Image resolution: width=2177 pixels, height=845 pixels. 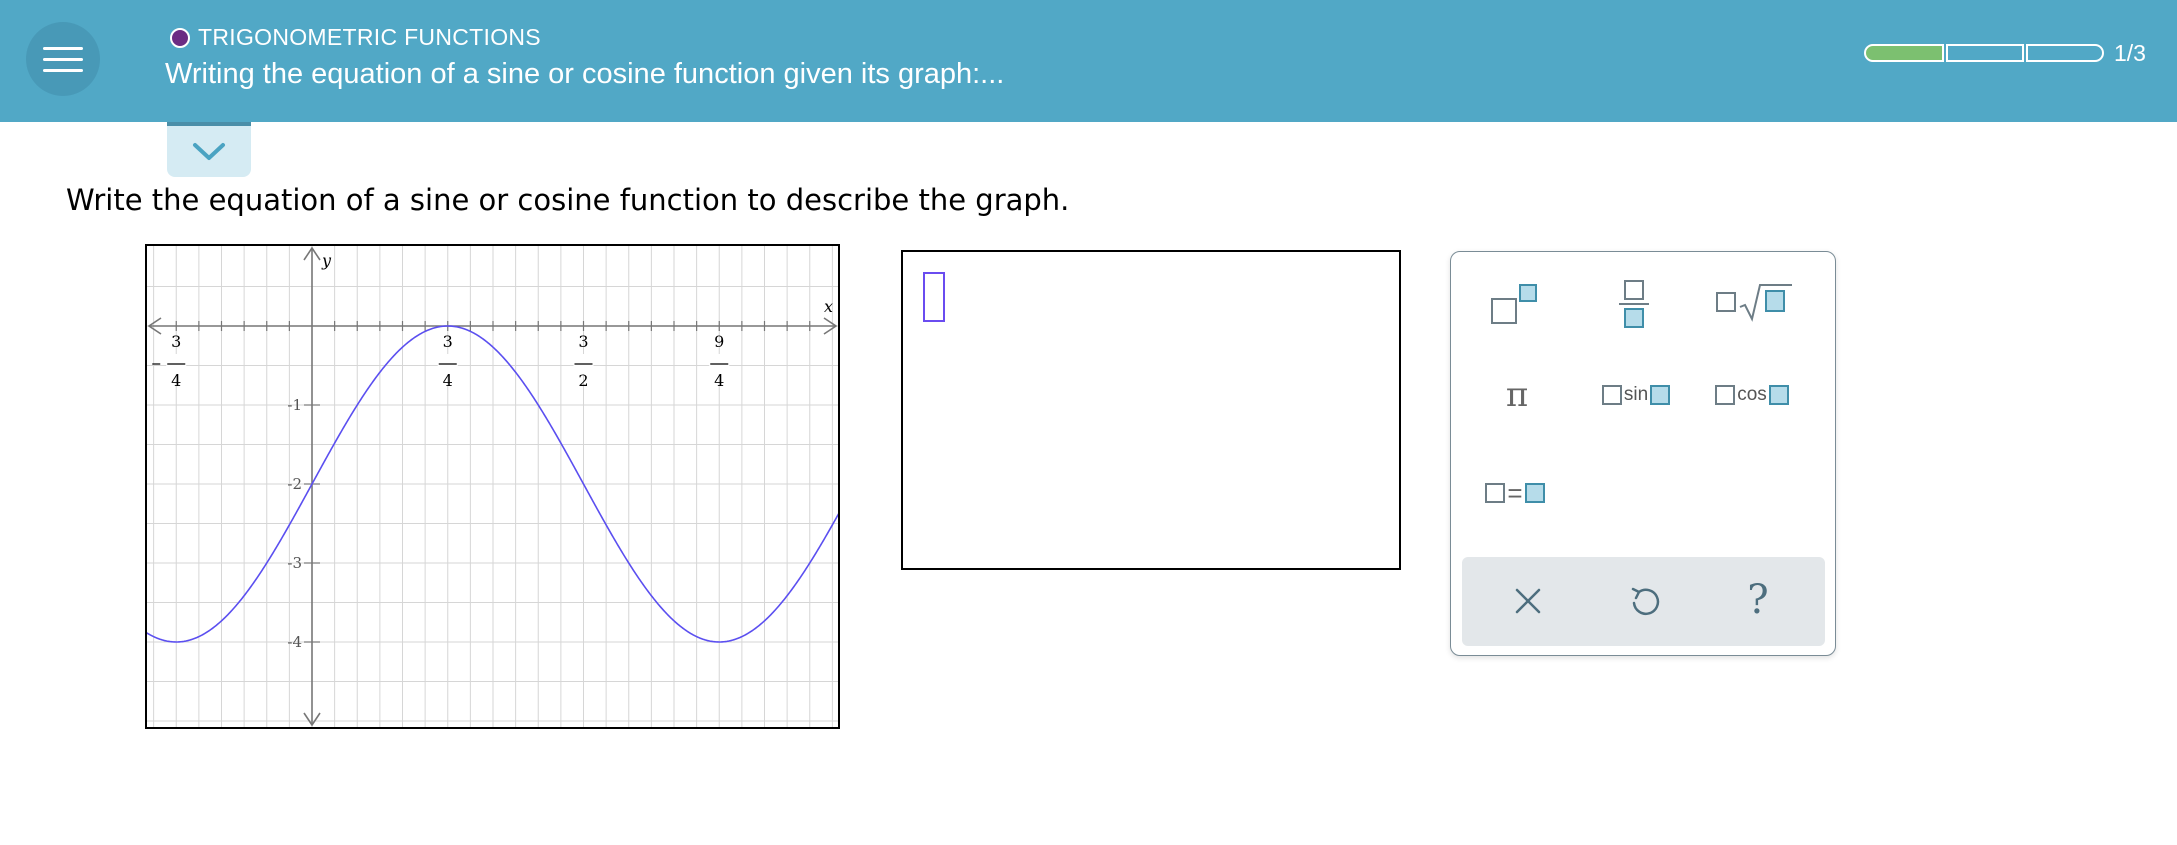 I want to click on equals-symbol: =, so click(x=1515, y=492).